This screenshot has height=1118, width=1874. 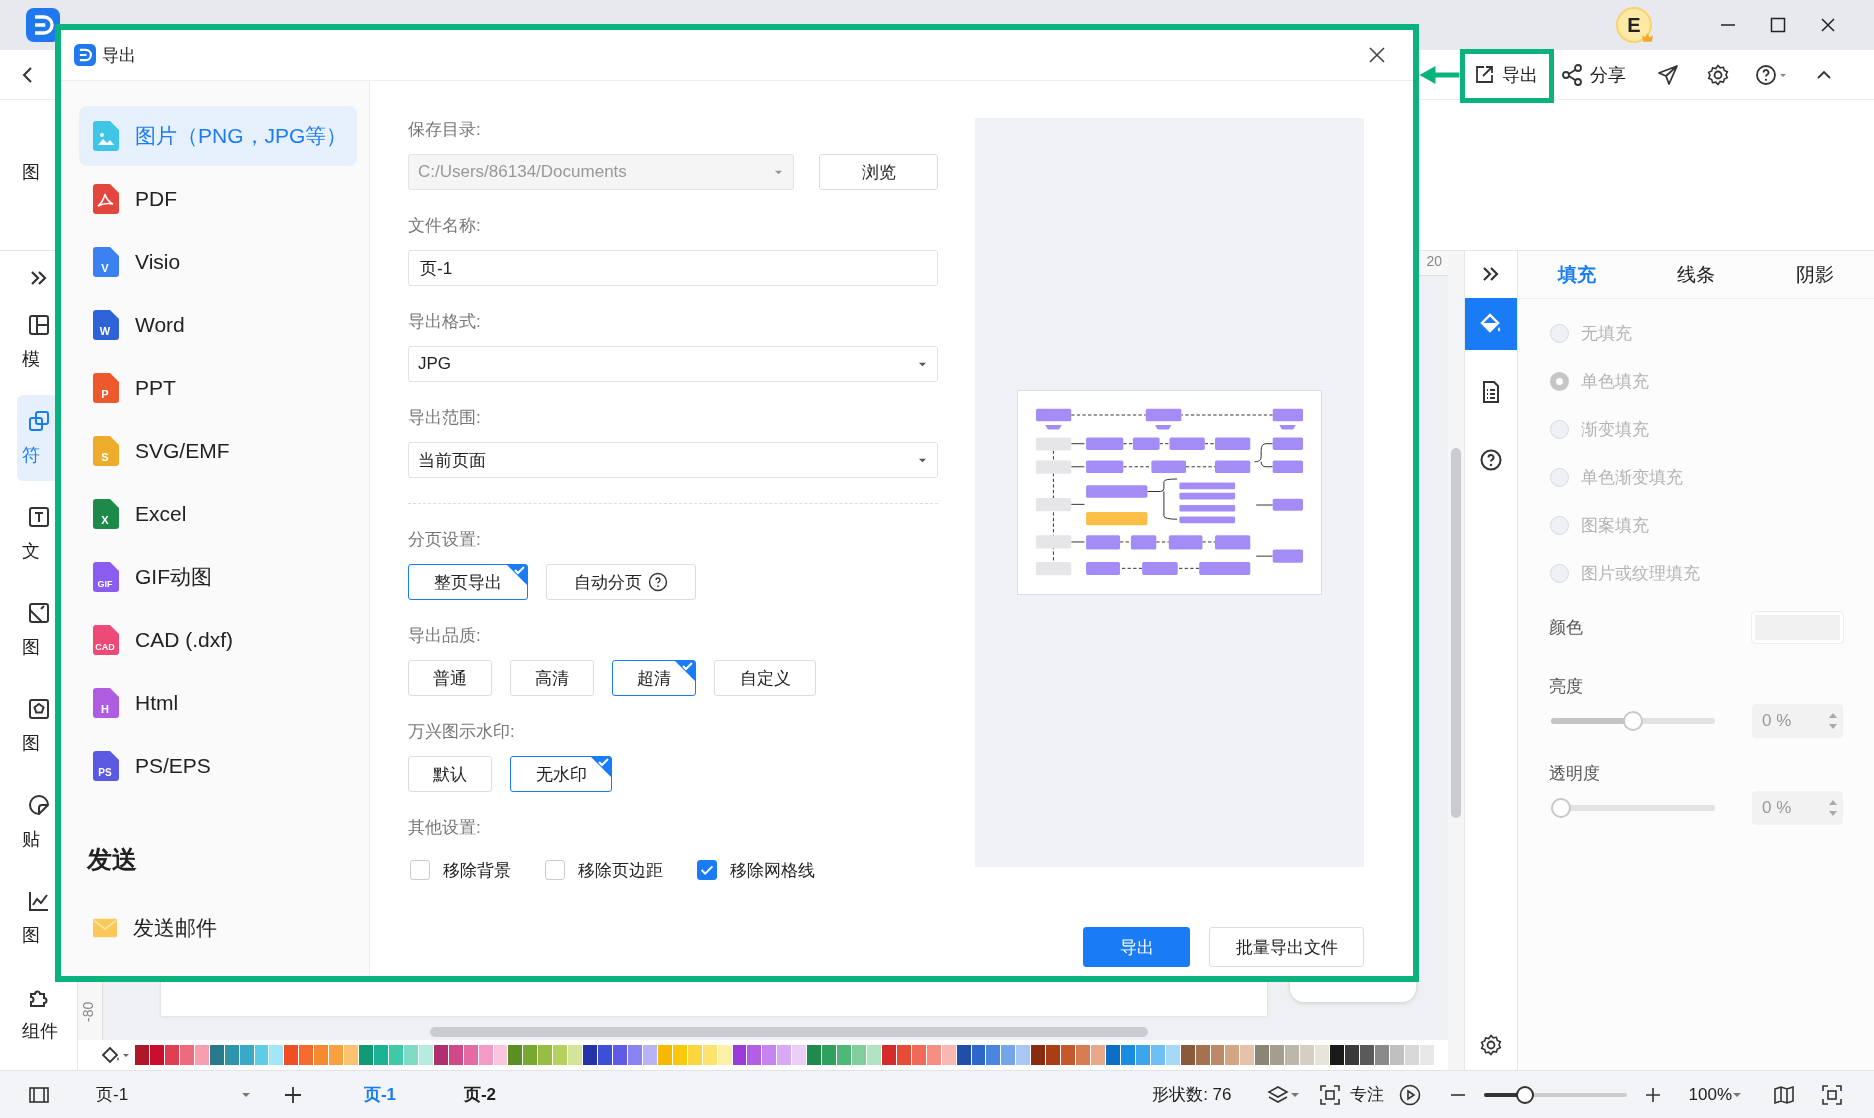 I want to click on sidebar-item: 模, so click(x=45, y=342).